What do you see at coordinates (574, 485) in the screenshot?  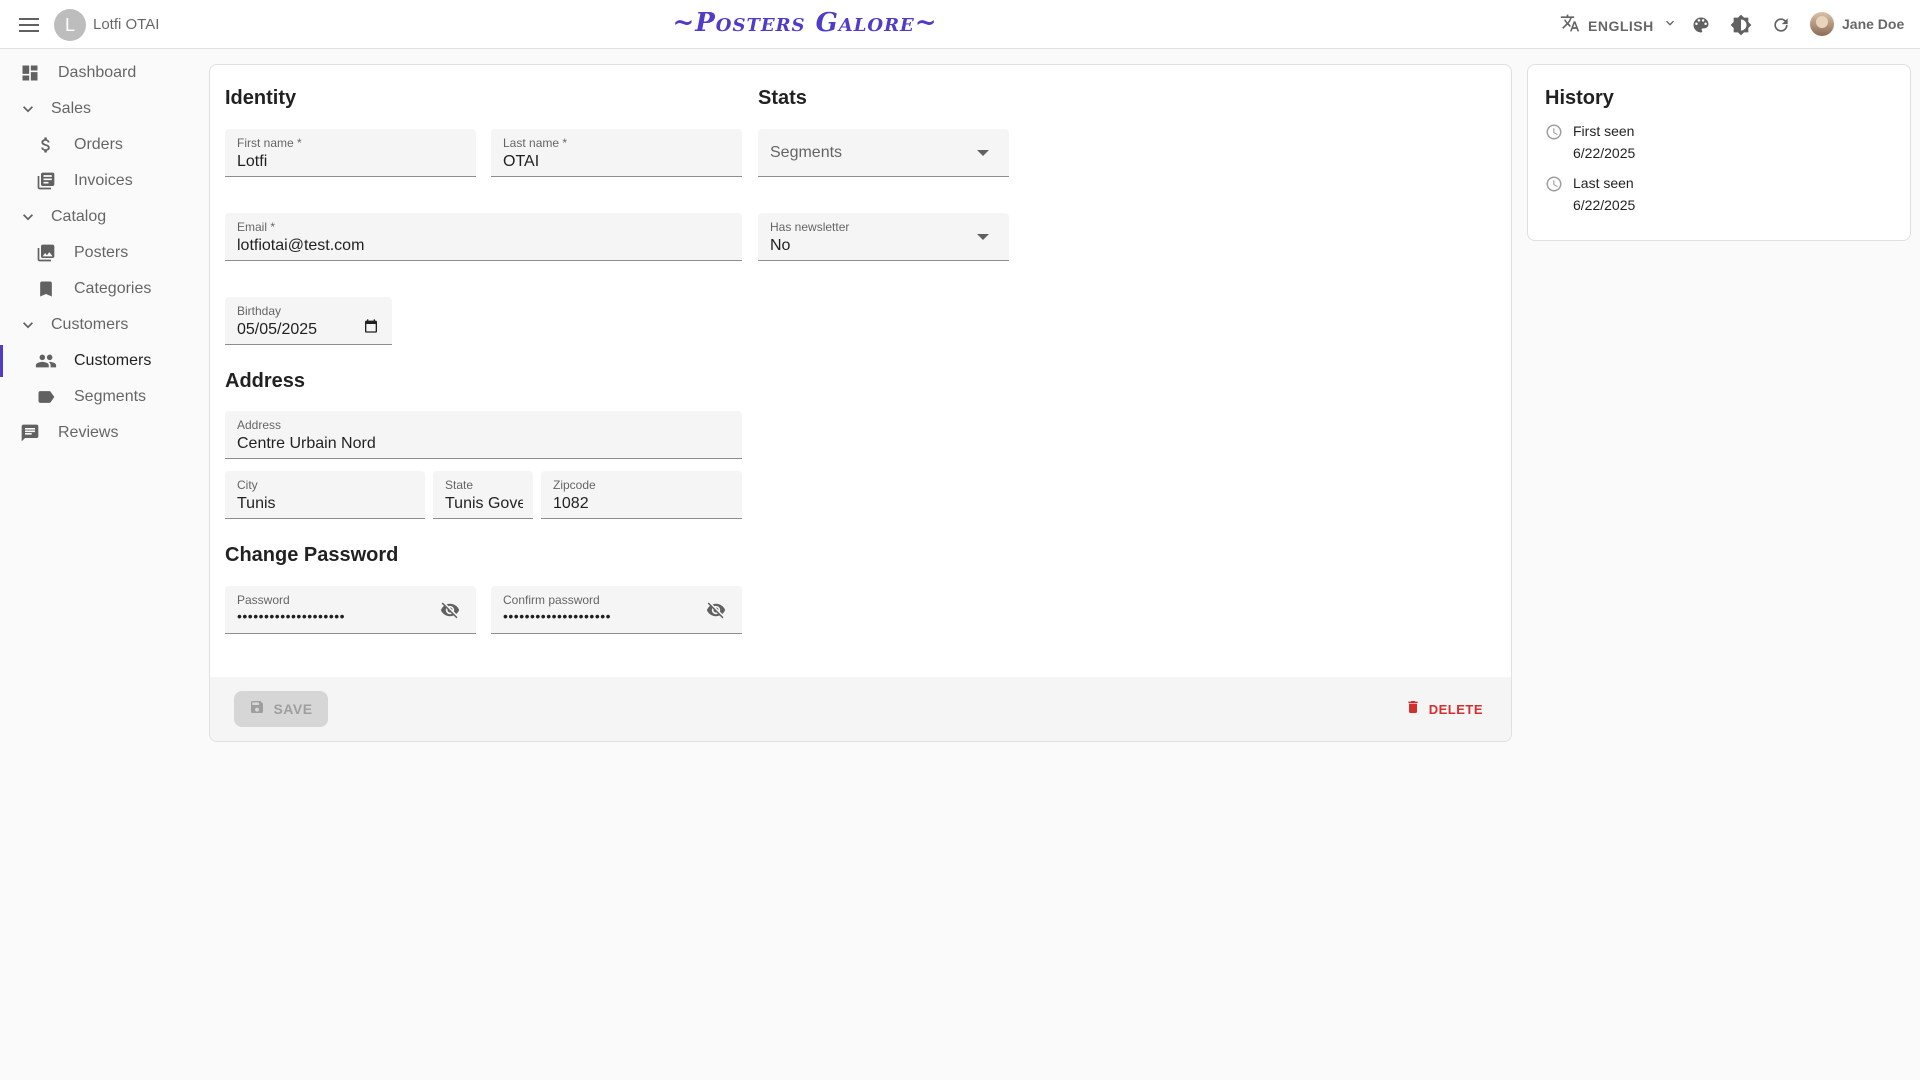 I see `zipcode-label: Zipcode` at bounding box center [574, 485].